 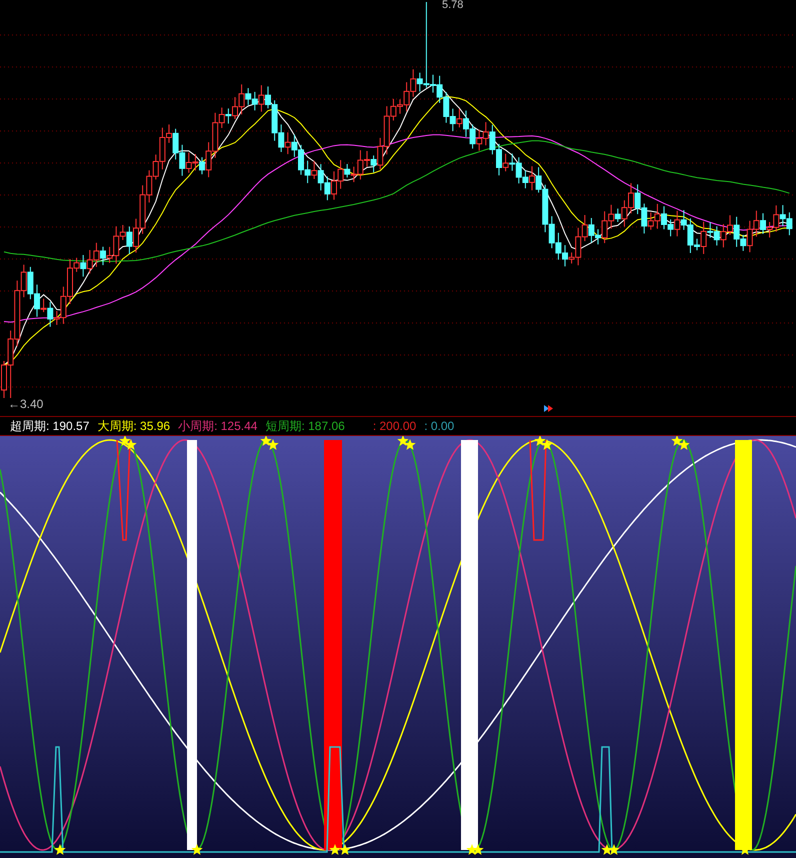 I want to click on indicator-value: 超周期: 190.57, so click(x=50, y=426).